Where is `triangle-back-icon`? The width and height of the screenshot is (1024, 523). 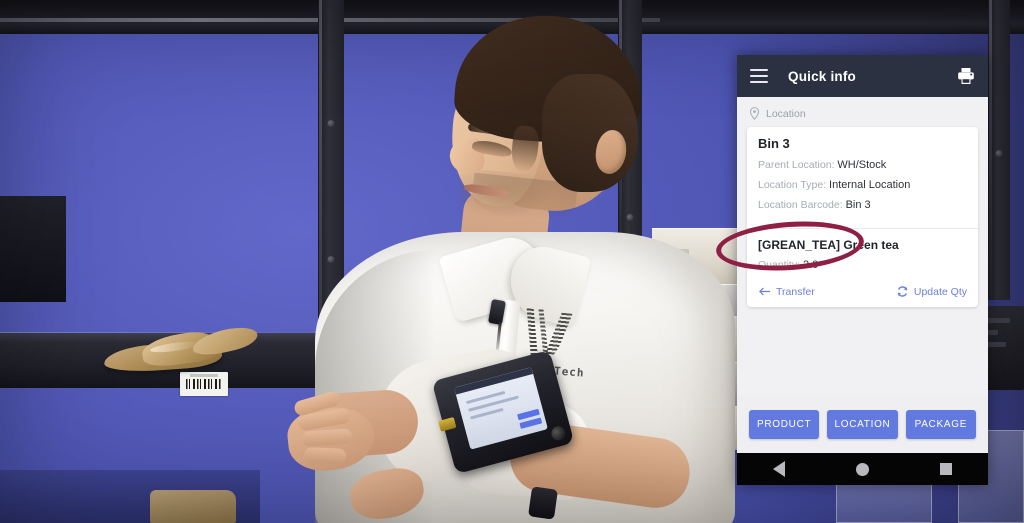
triangle-back-icon is located at coordinates (778, 469).